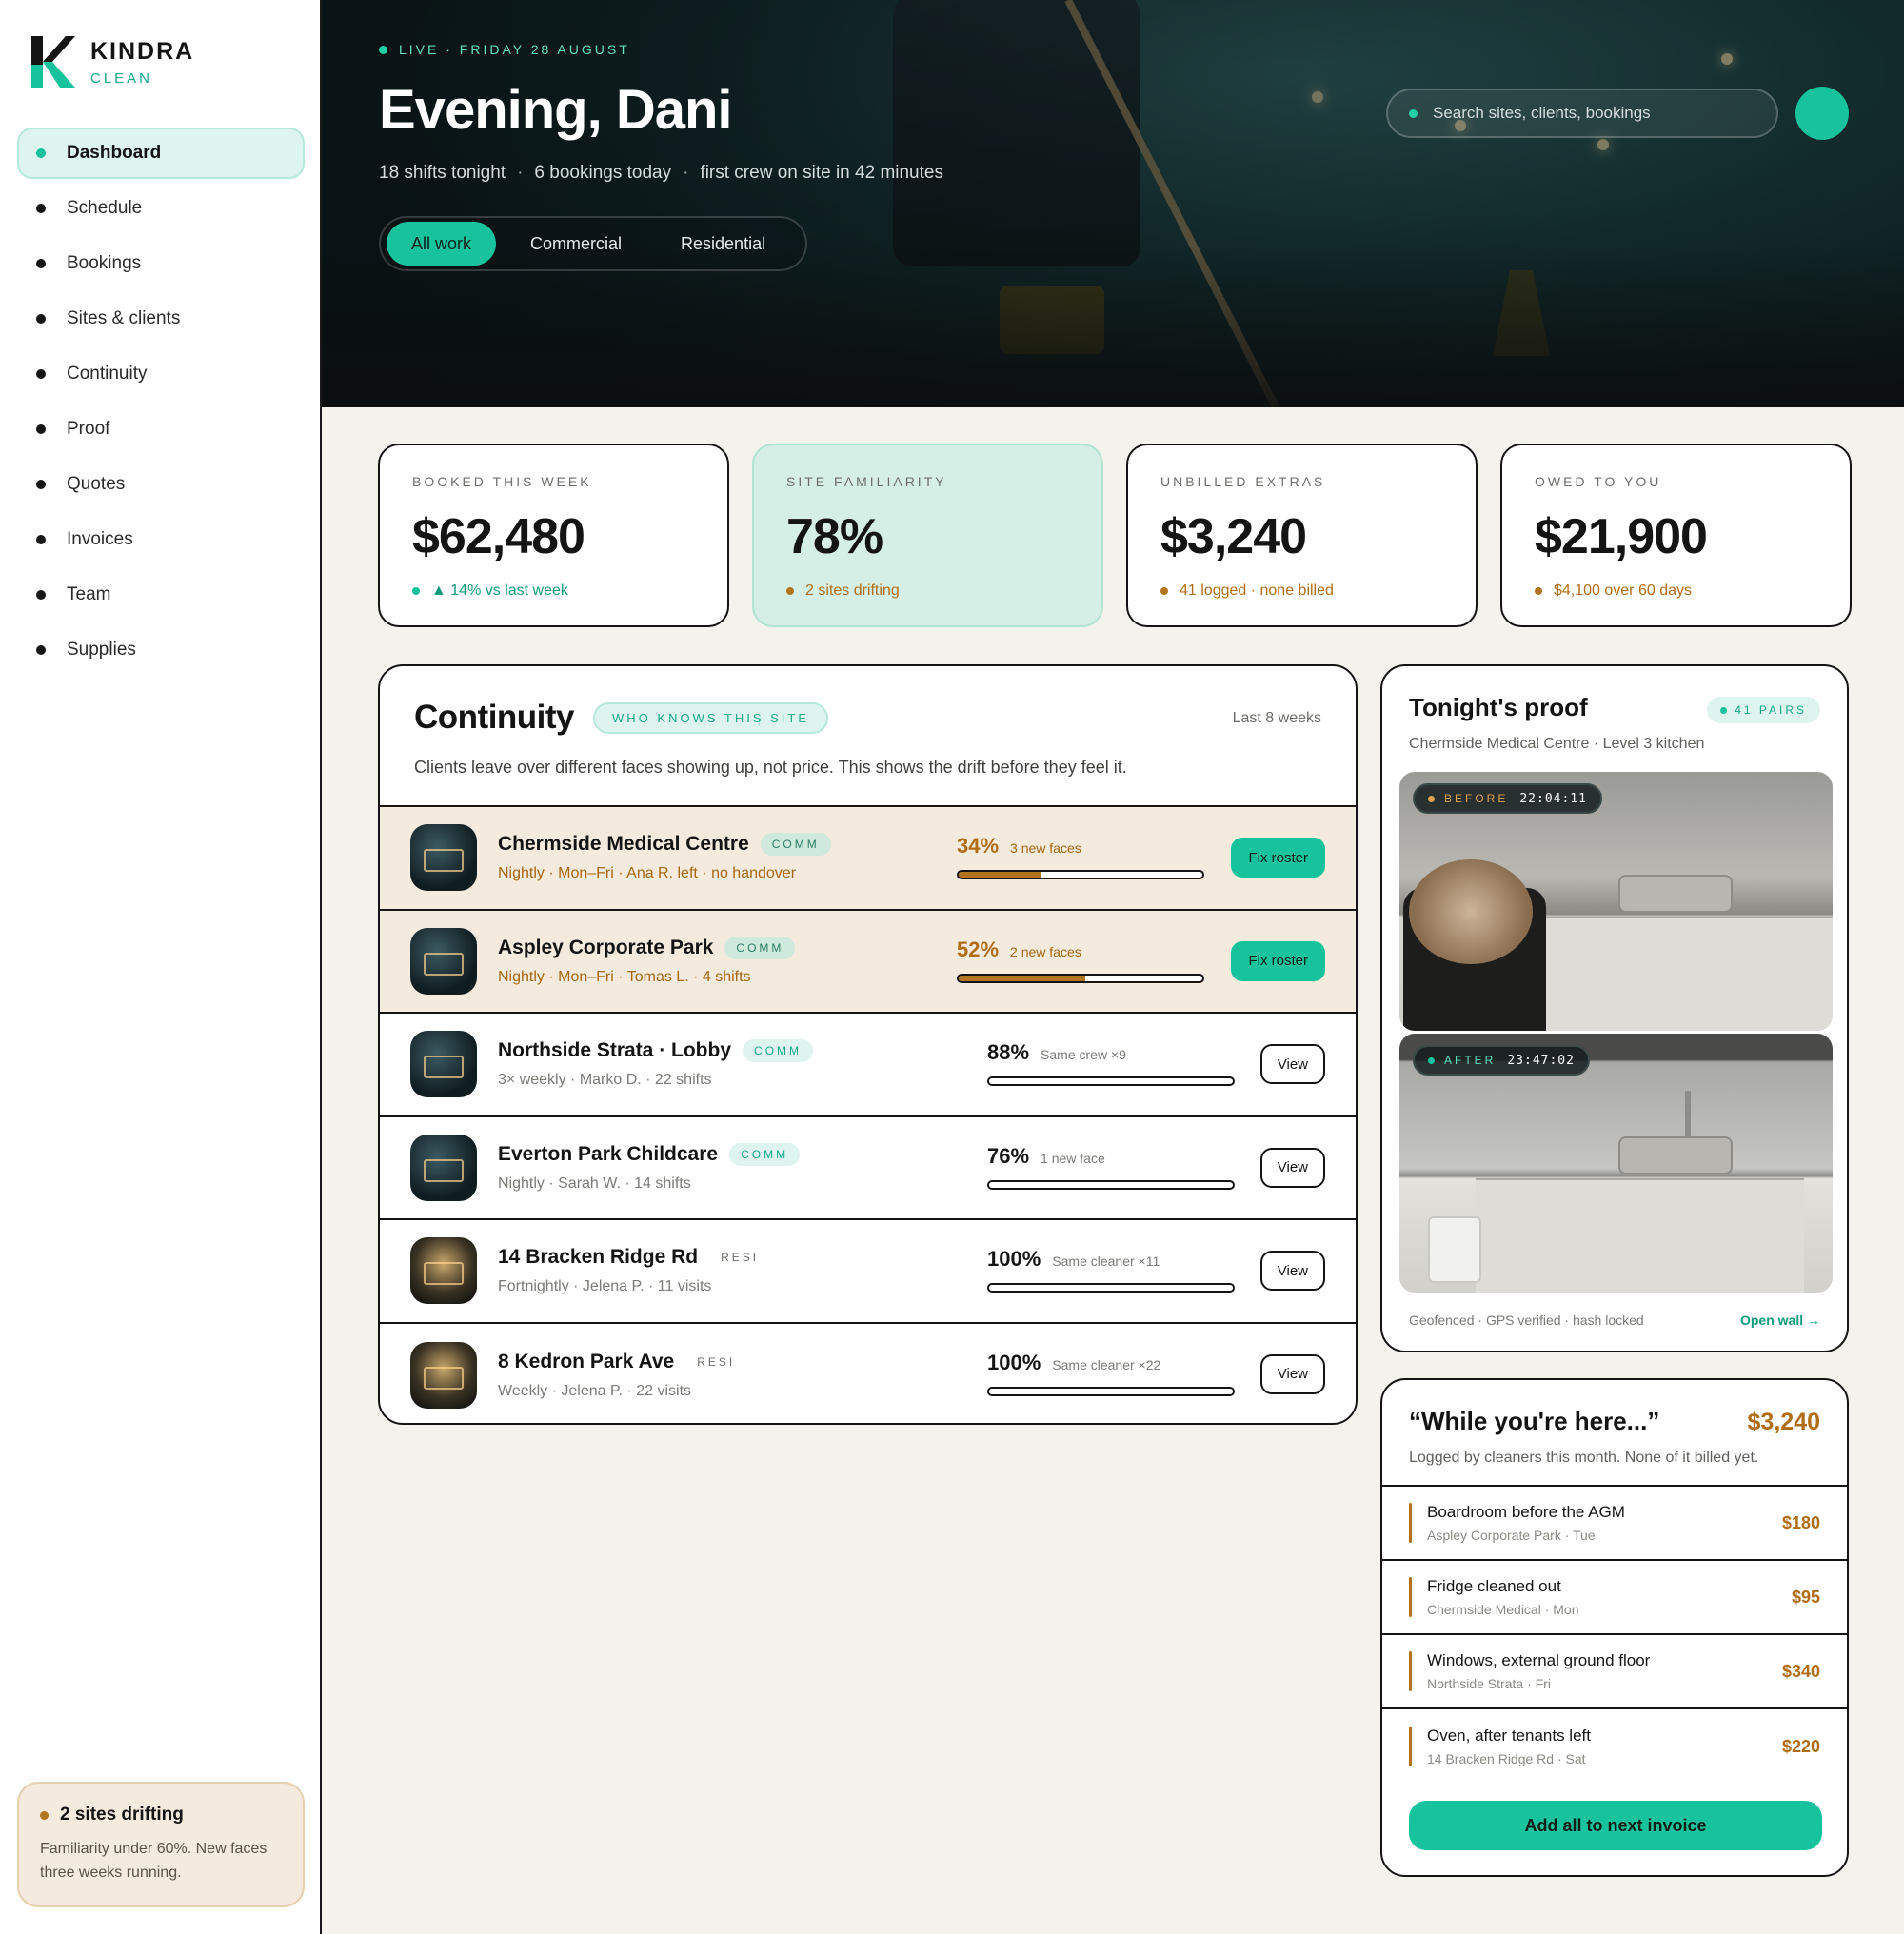 This screenshot has height=1934, width=1904. What do you see at coordinates (1257, 590) in the screenshot?
I see `stat-note-text: 41 logged · none billed` at bounding box center [1257, 590].